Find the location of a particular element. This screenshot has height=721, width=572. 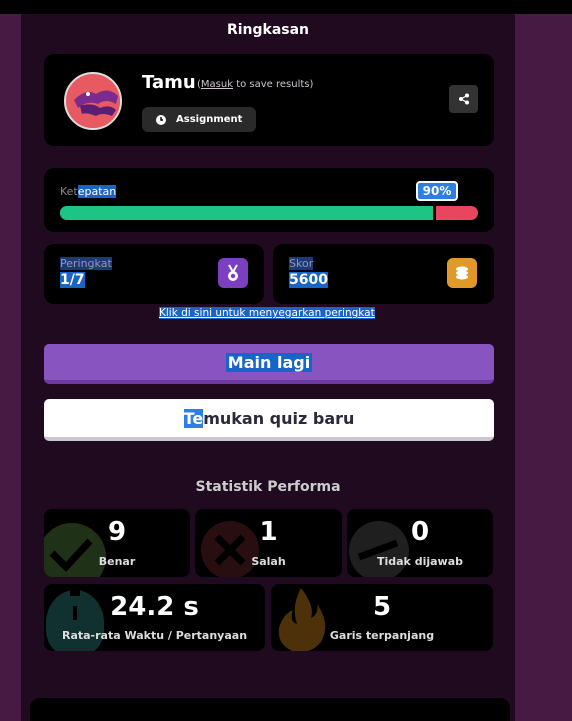

top-bar is located at coordinates (286, 7).